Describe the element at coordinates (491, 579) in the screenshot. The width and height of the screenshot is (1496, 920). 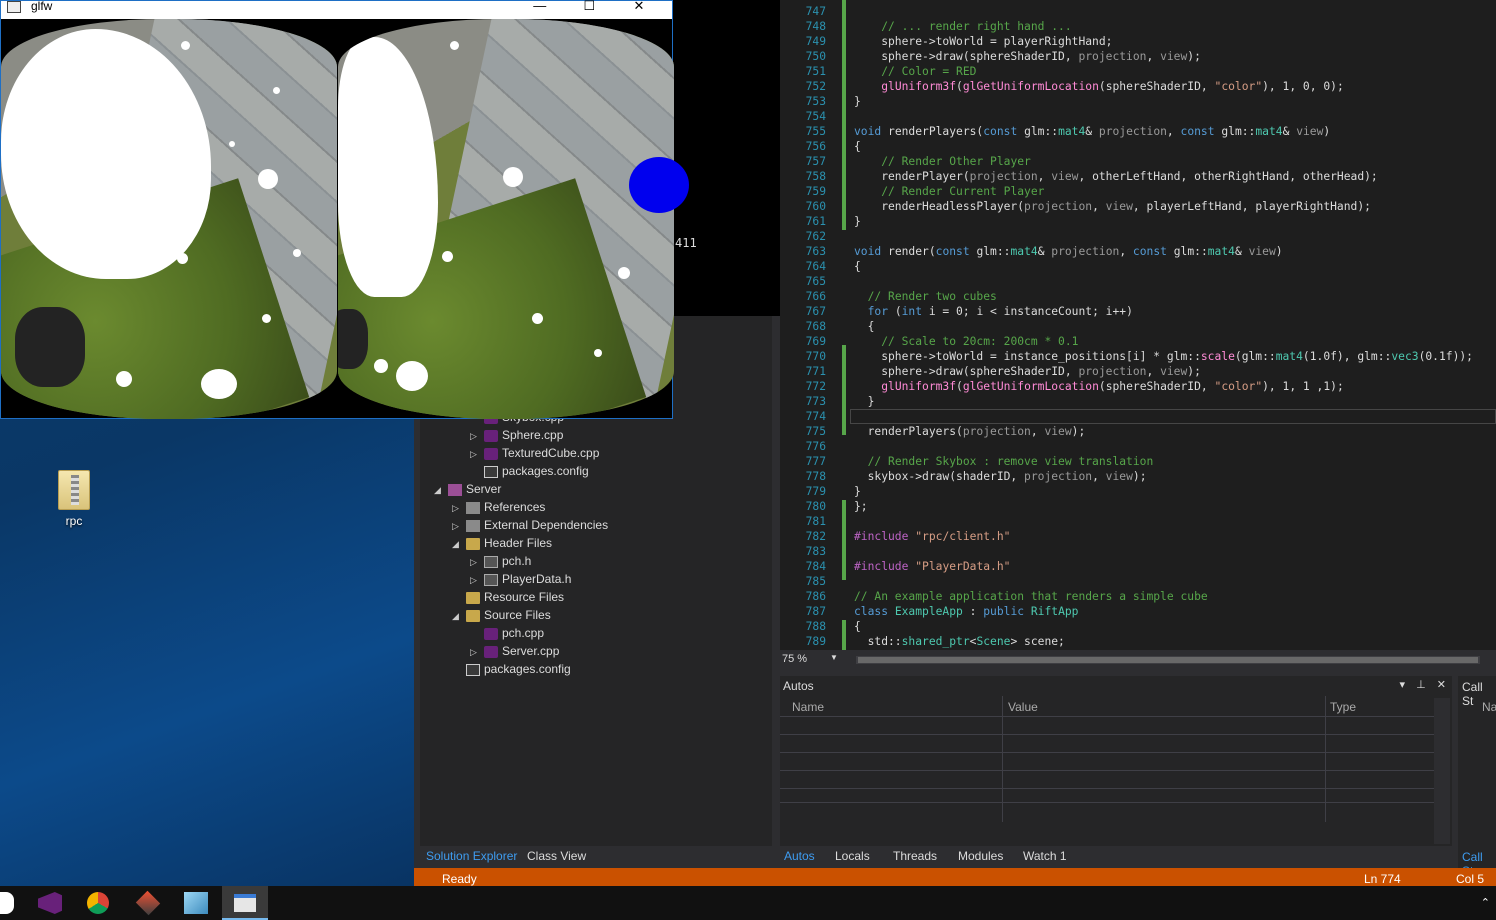
I see `h-file-icon` at that location.